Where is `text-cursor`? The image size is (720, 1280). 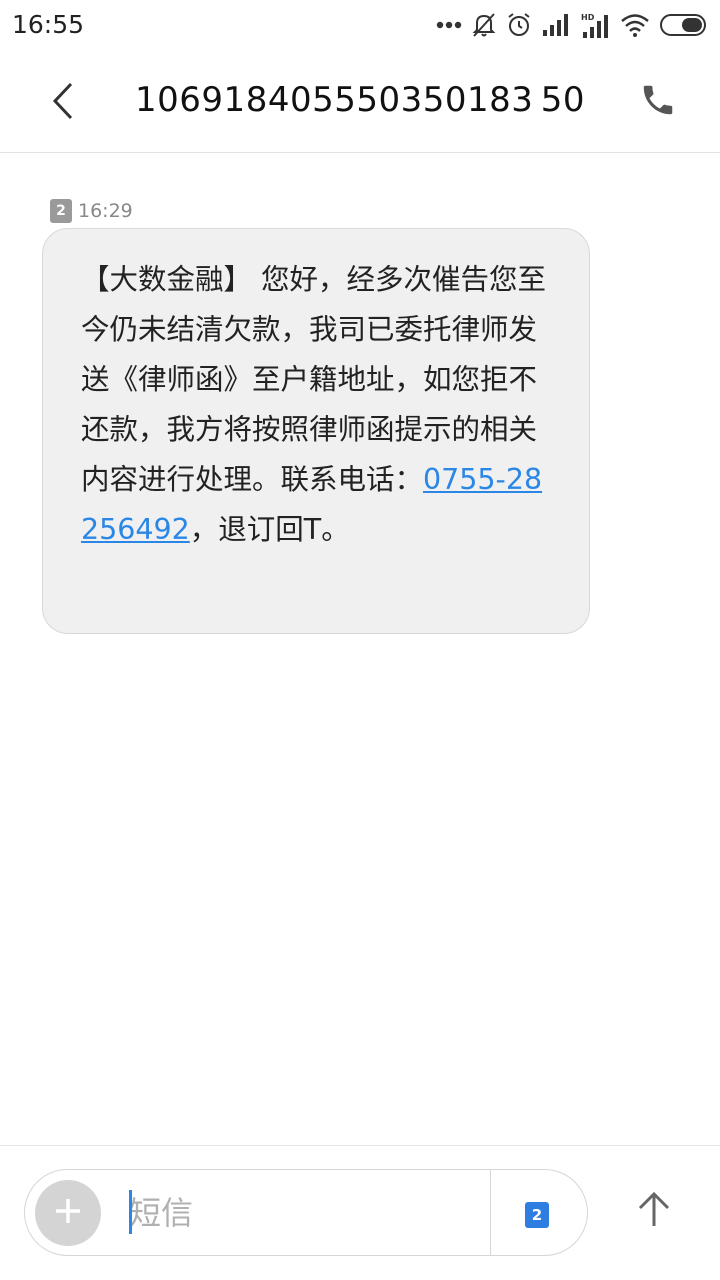
text-cursor is located at coordinates (130, 1212).